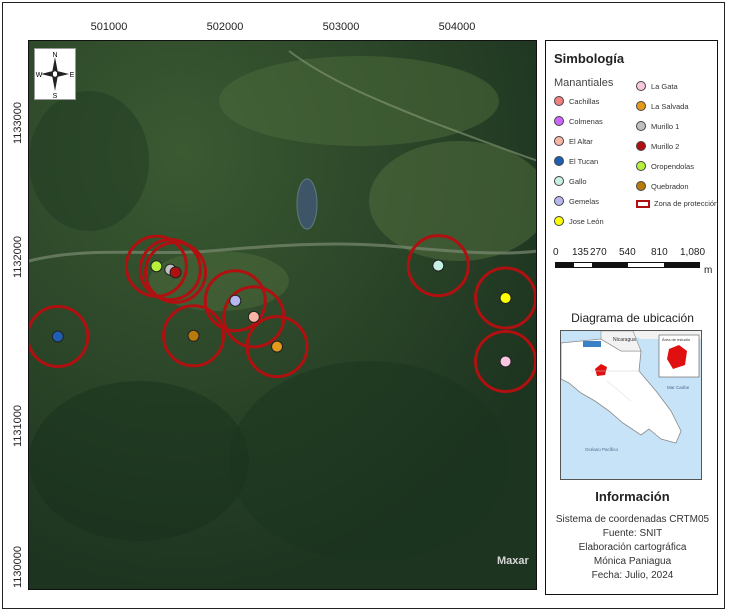 The image size is (729, 613). I want to click on legend-item: La Salvada, so click(662, 106).